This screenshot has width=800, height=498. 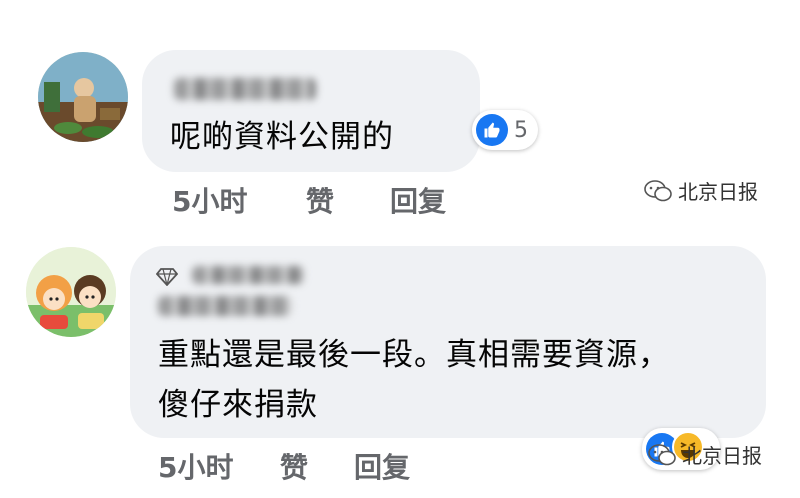 What do you see at coordinates (195, 466) in the screenshot?
I see `comment-time-2: 5小时` at bounding box center [195, 466].